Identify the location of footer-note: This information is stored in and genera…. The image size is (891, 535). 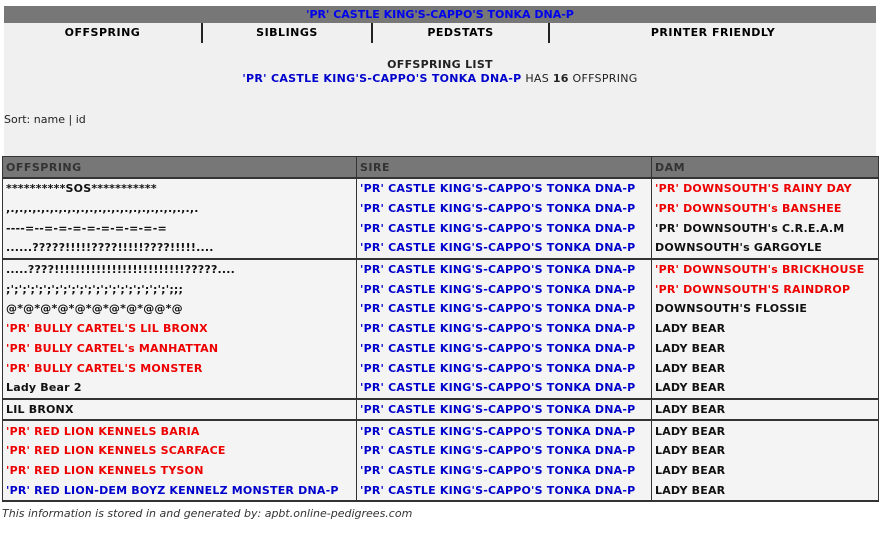
(207, 513).